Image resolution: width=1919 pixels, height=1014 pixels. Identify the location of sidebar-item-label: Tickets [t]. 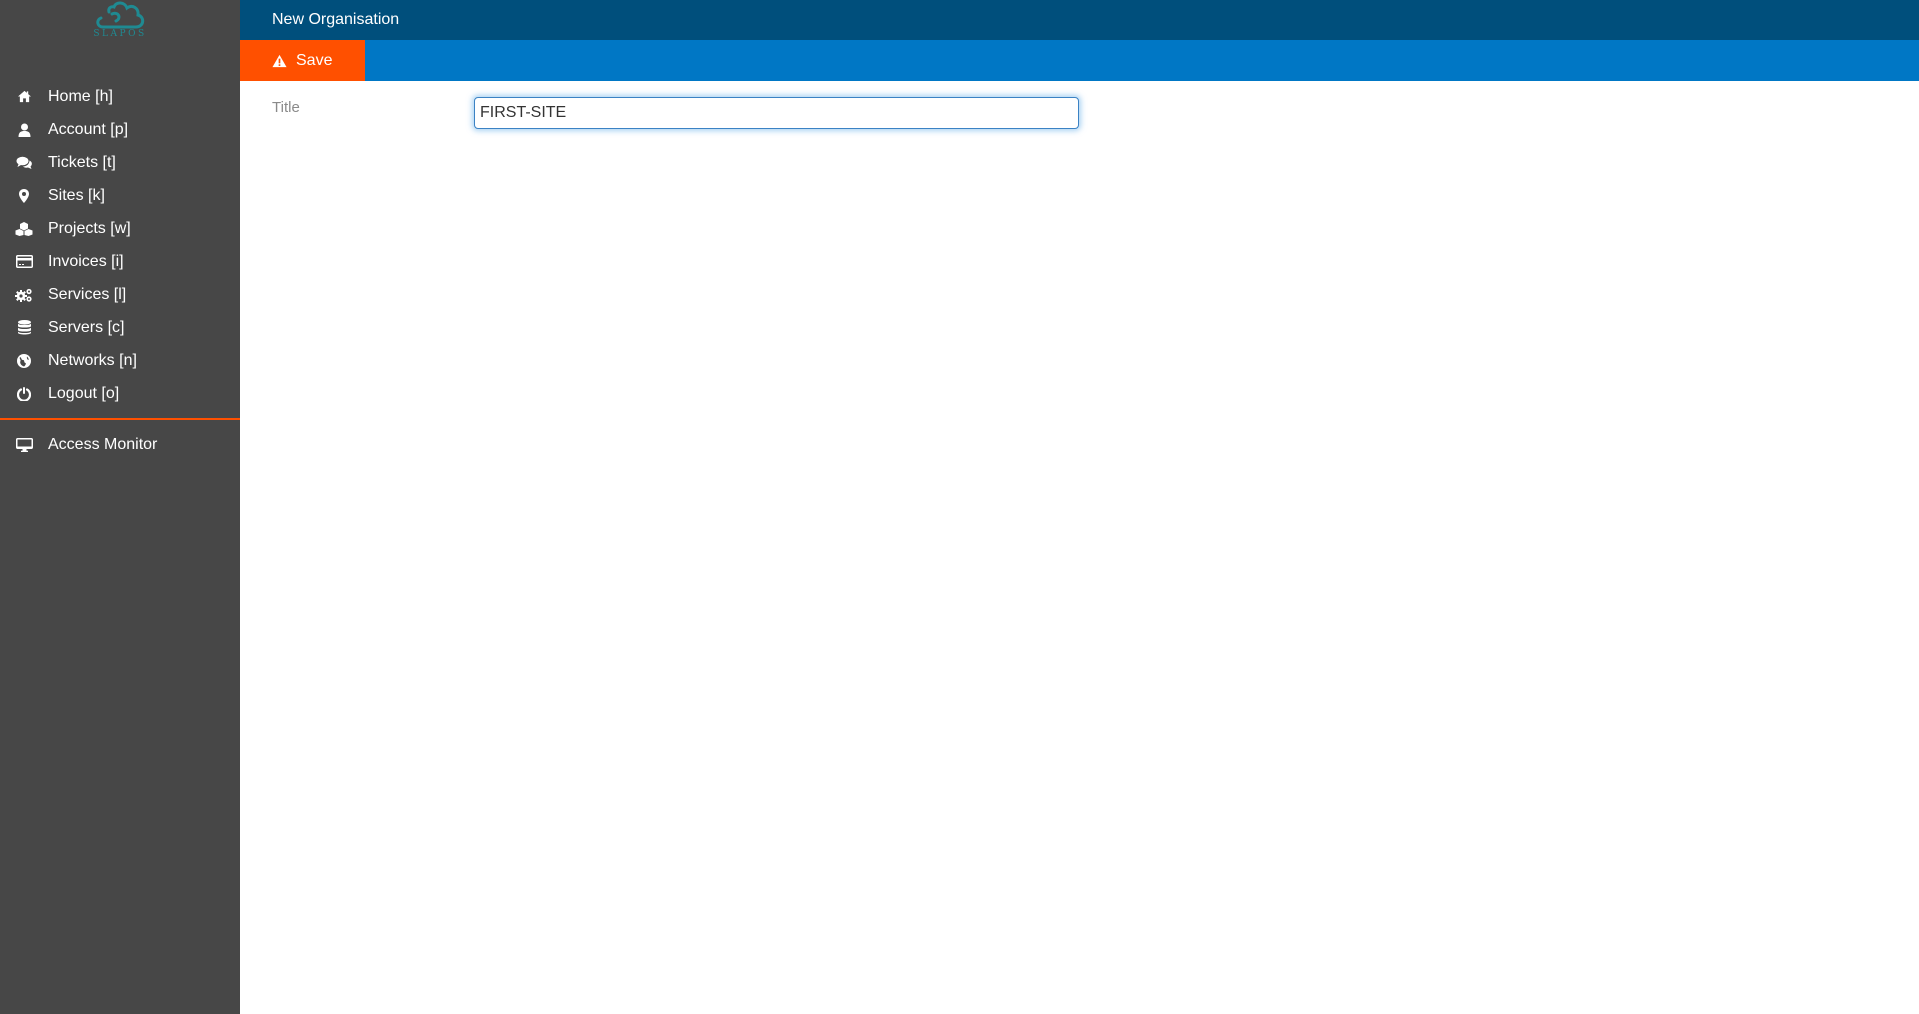
(82, 162).